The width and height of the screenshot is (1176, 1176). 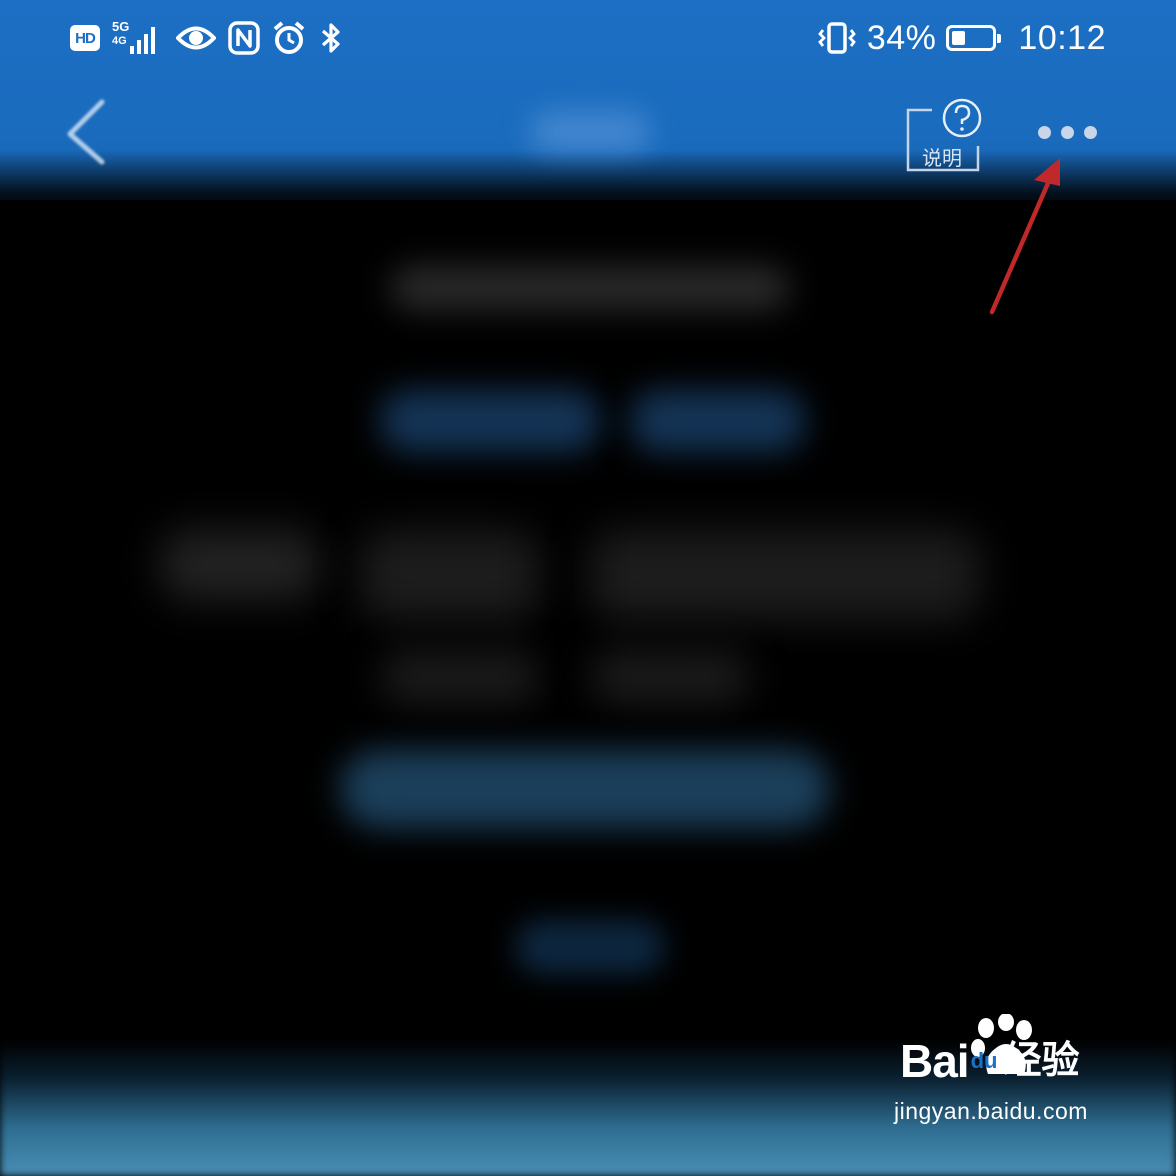 I want to click on help-button: 说明, so click(x=944, y=136).